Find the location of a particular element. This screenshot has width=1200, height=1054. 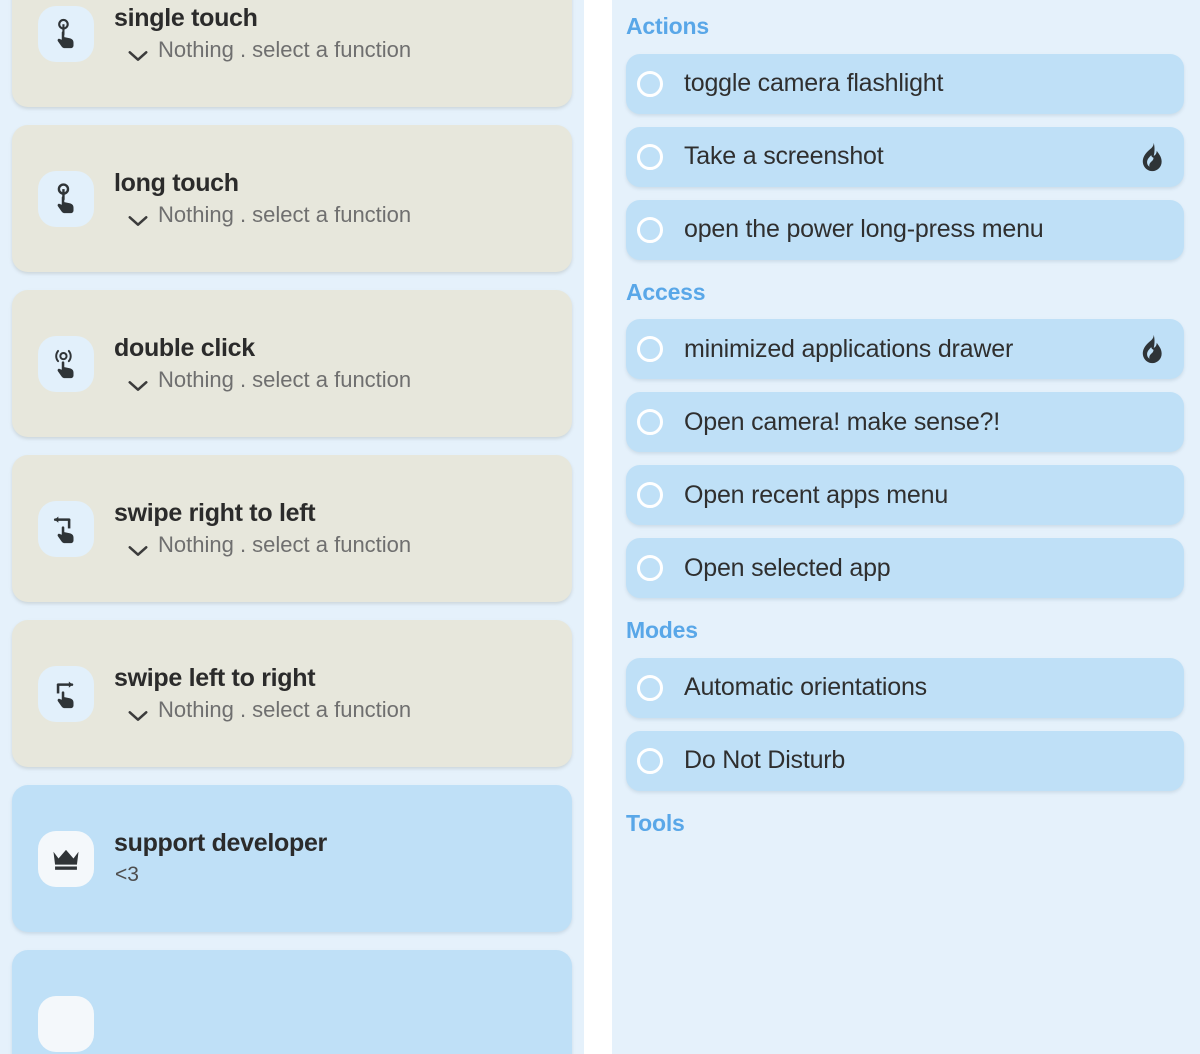

gesture-card-title: swipe right to left is located at coordinates (215, 513).